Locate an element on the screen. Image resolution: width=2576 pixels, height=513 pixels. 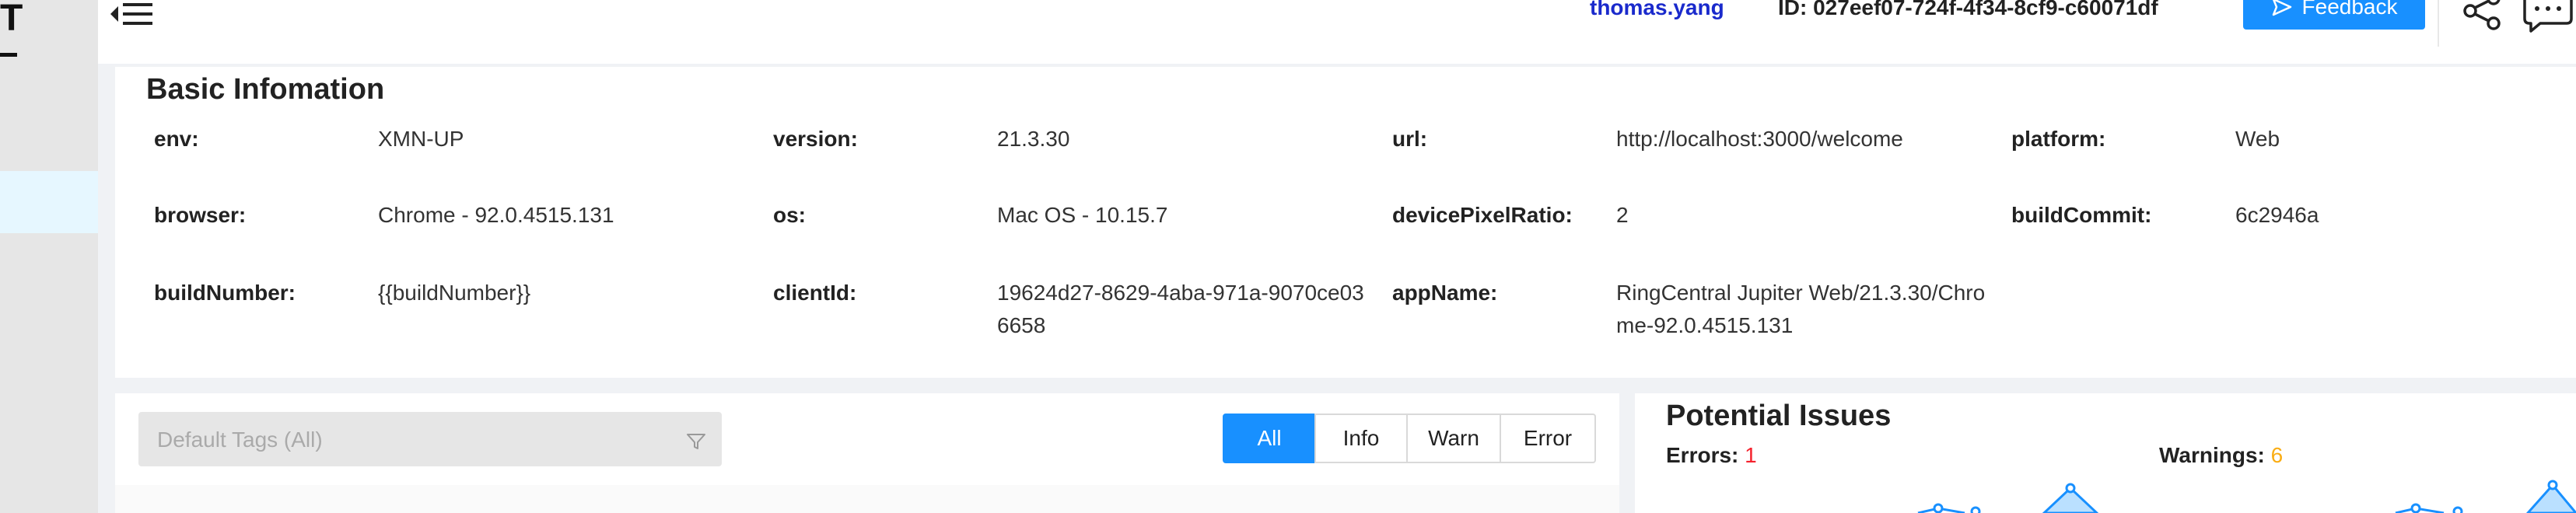
top-bar is located at coordinates (1337, 32).